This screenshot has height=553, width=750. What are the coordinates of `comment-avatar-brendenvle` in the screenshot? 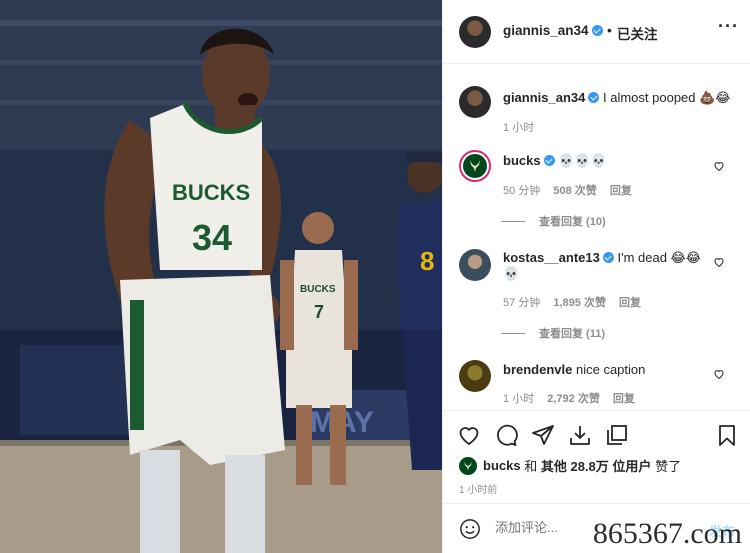 It's located at (475, 376).